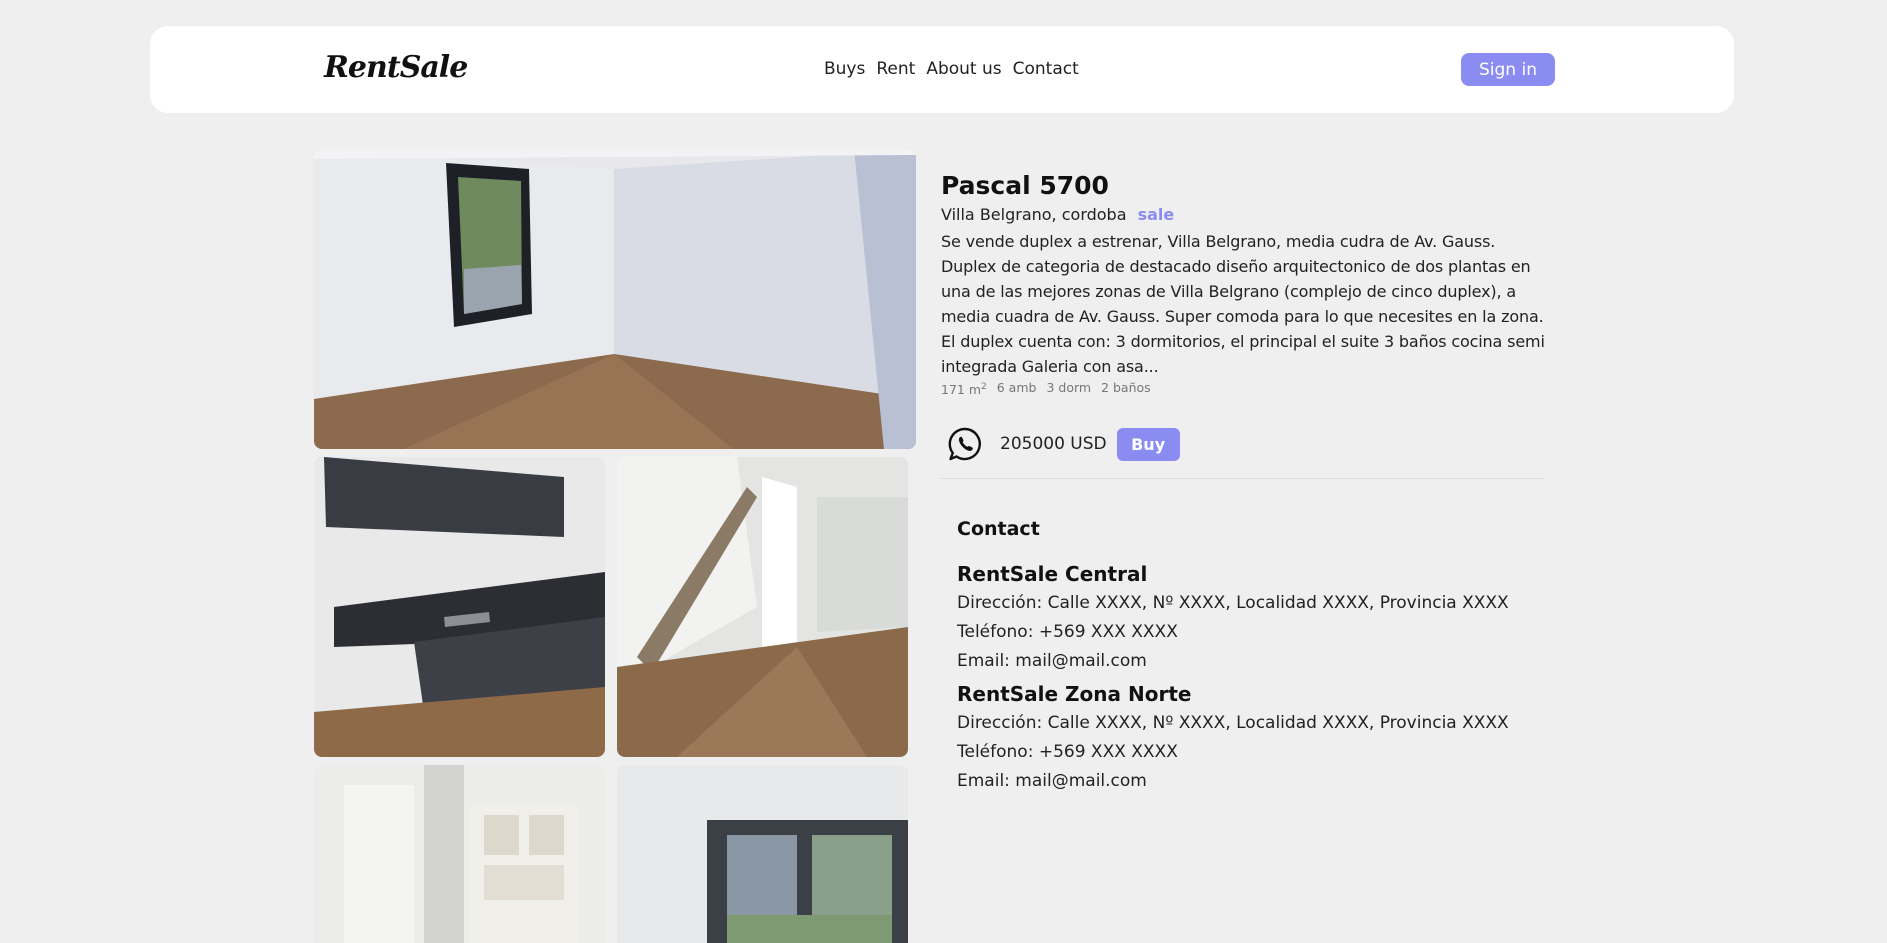  What do you see at coordinates (1025, 185) in the screenshot?
I see `listing-title: Pascal 5700` at bounding box center [1025, 185].